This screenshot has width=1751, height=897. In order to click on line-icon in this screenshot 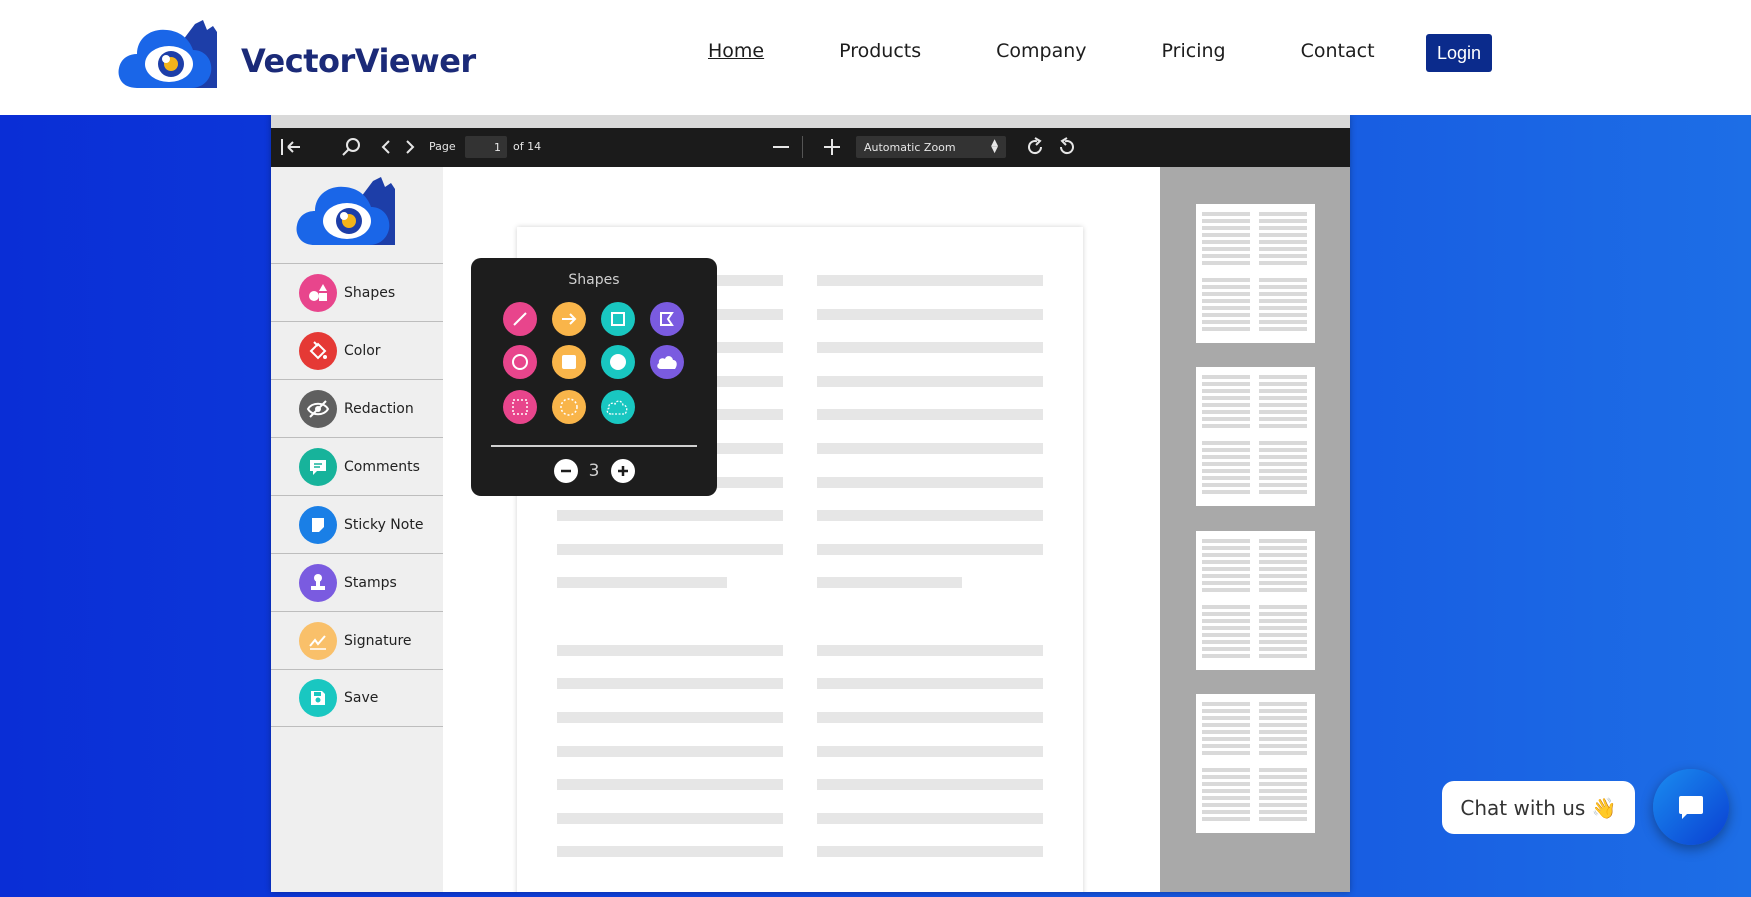, I will do `click(520, 319)`.